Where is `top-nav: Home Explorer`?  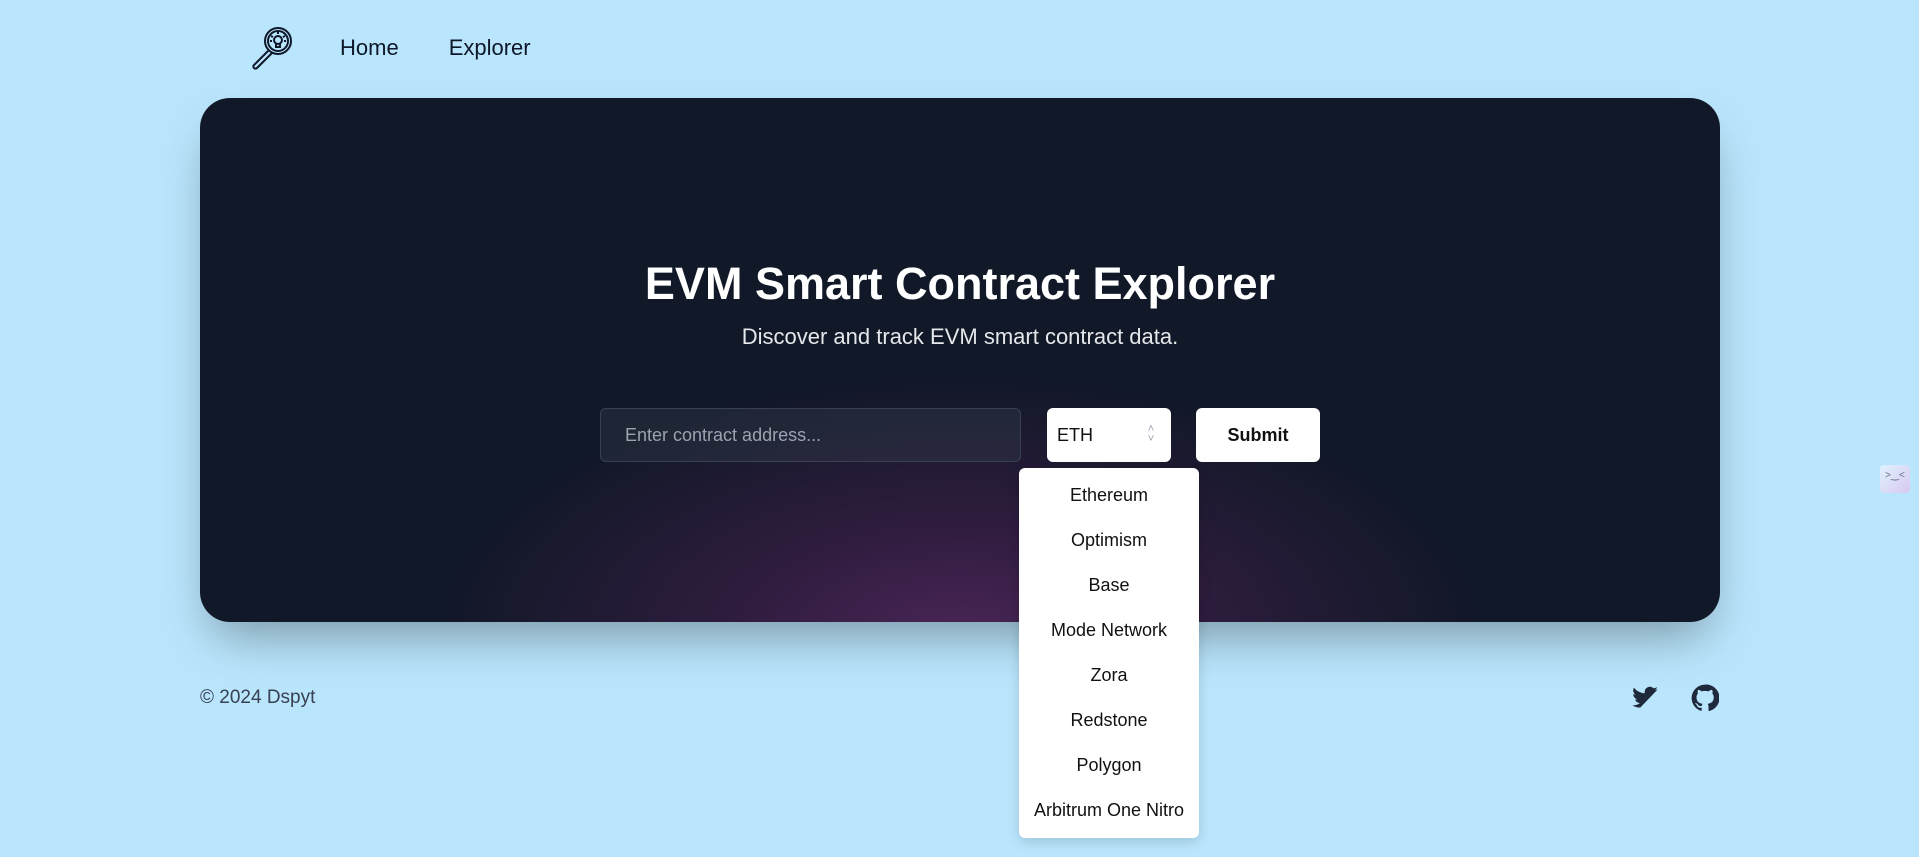 top-nav: Home Explorer is located at coordinates (414, 48).